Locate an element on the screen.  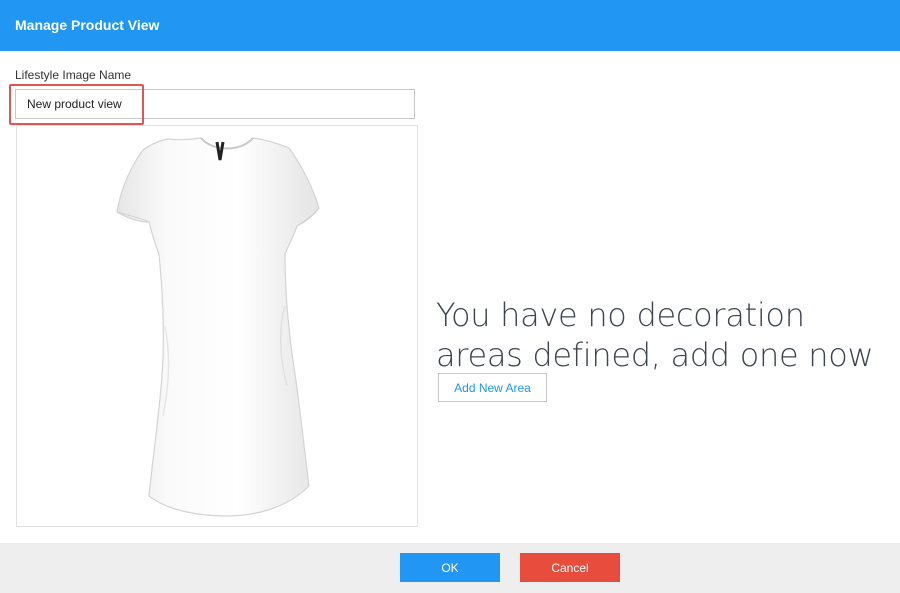
ok-button: OK is located at coordinates (450, 567).